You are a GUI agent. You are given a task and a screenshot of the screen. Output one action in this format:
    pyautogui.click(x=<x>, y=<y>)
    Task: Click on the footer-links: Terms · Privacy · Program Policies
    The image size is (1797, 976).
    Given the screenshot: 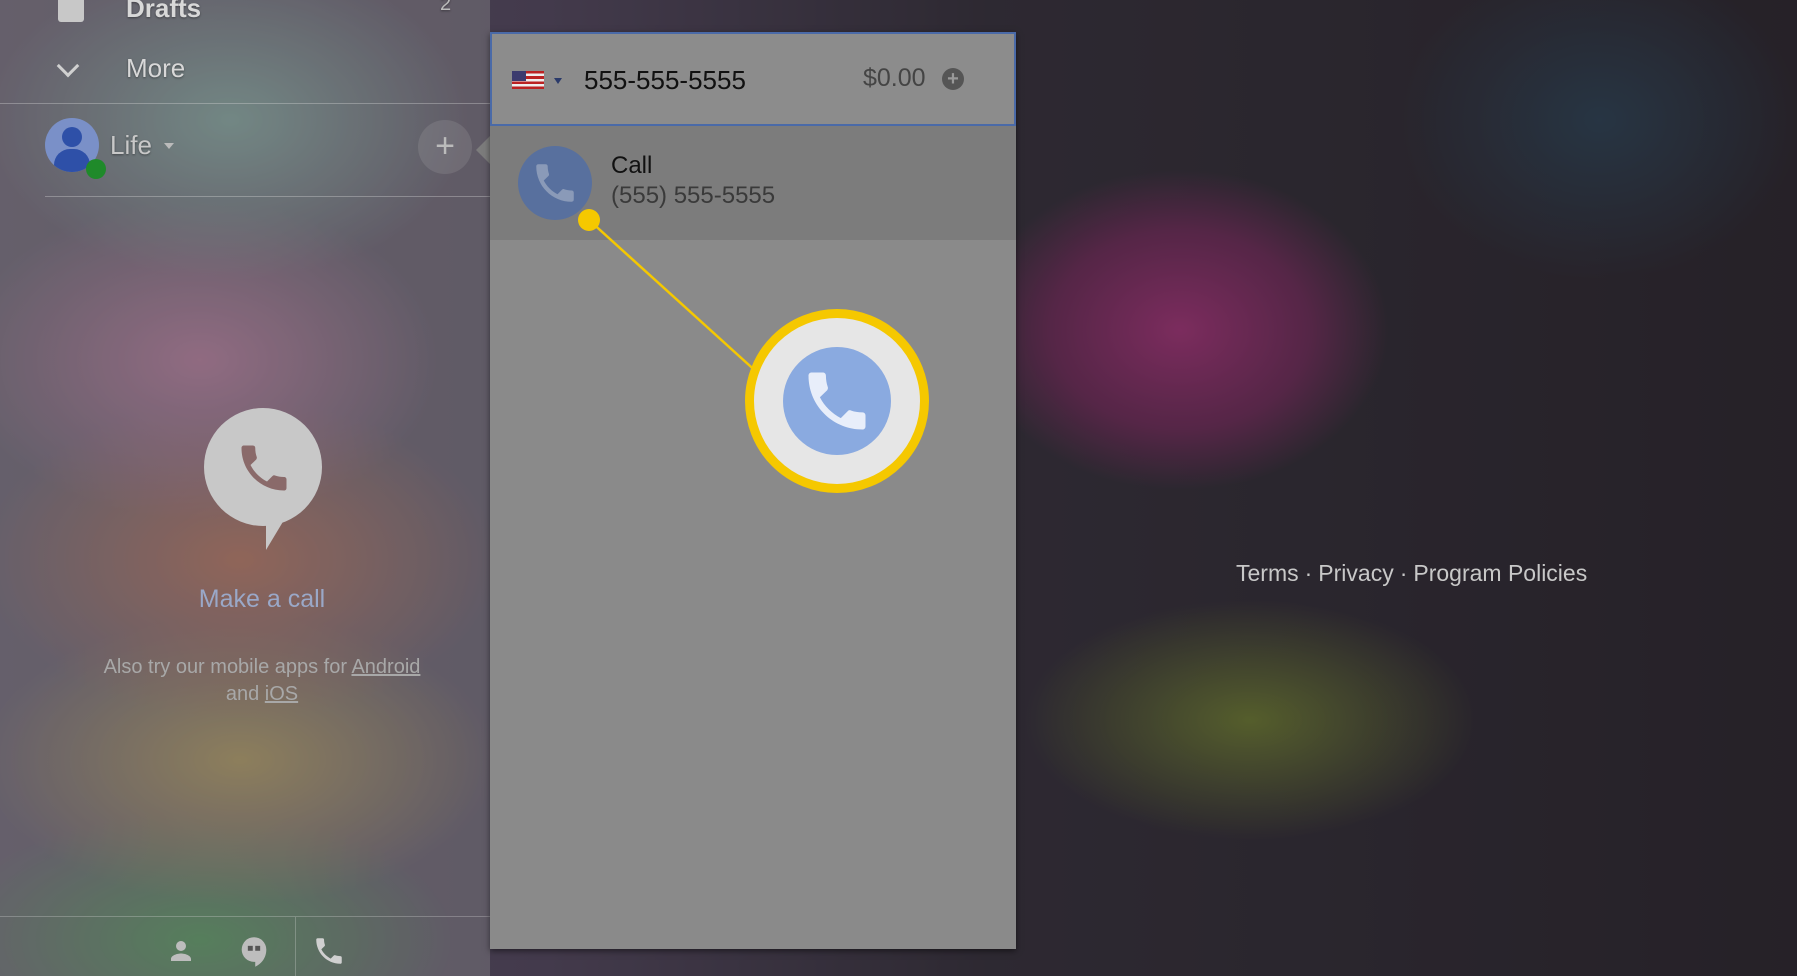 What is the action you would take?
    pyautogui.click(x=1411, y=573)
    